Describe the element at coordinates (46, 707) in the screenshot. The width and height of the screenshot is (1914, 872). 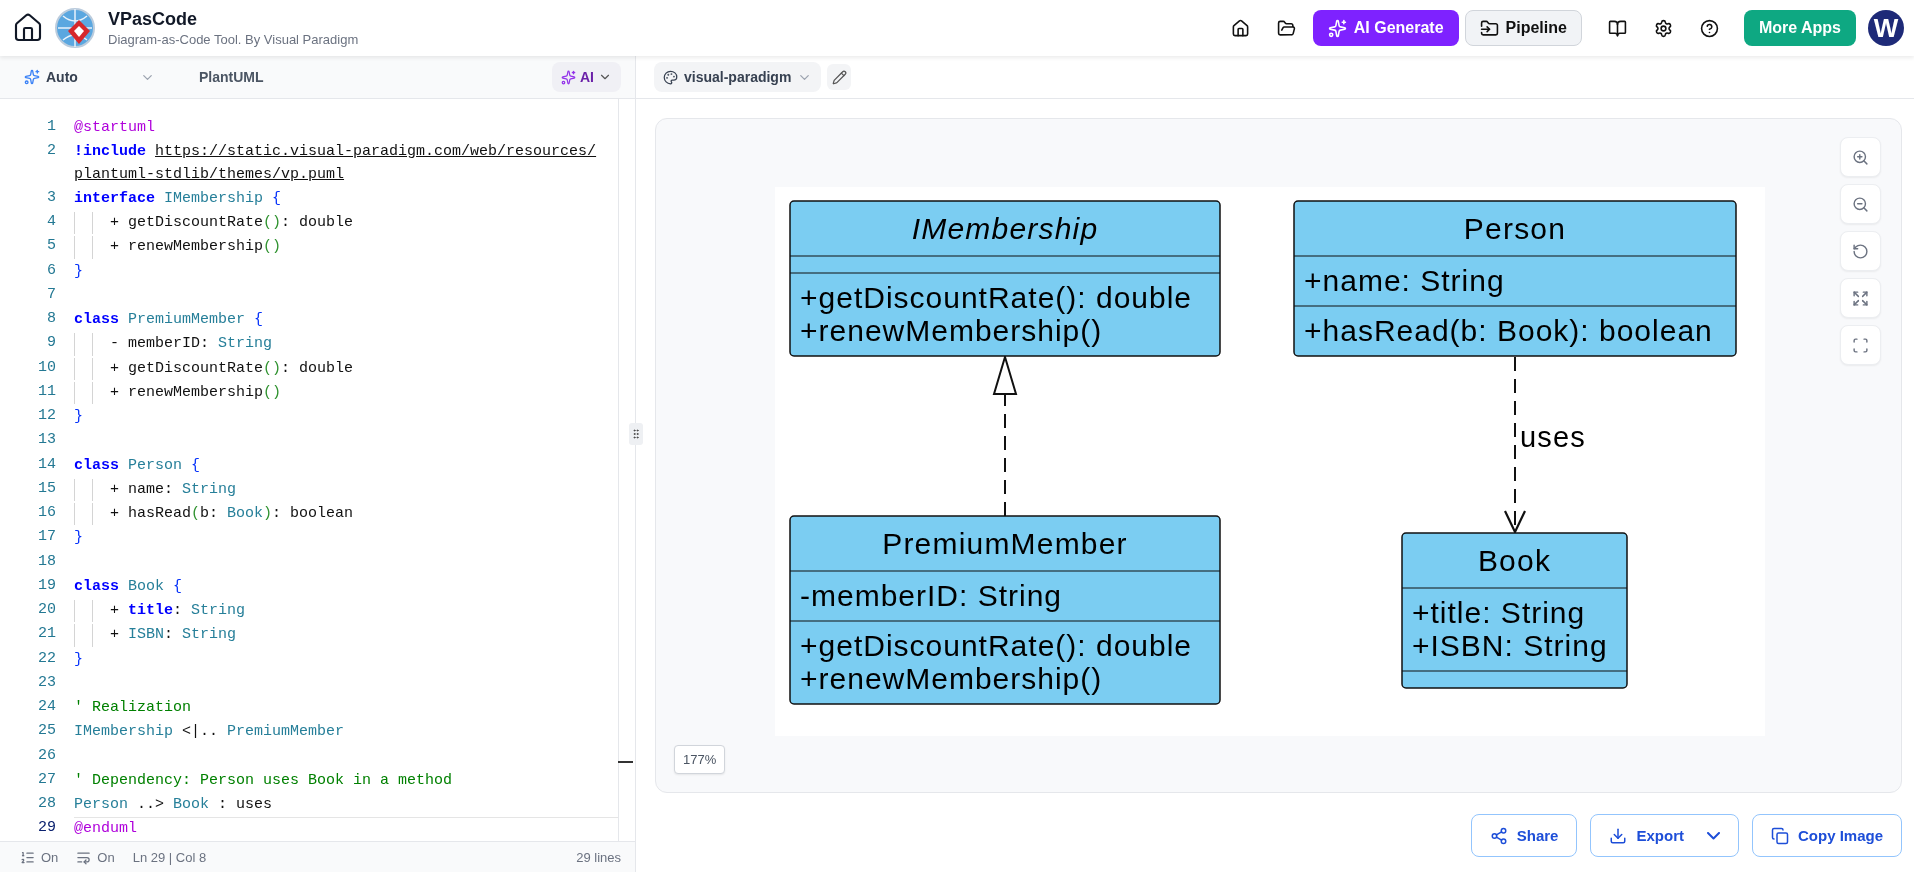
I see `line-number: 24` at that location.